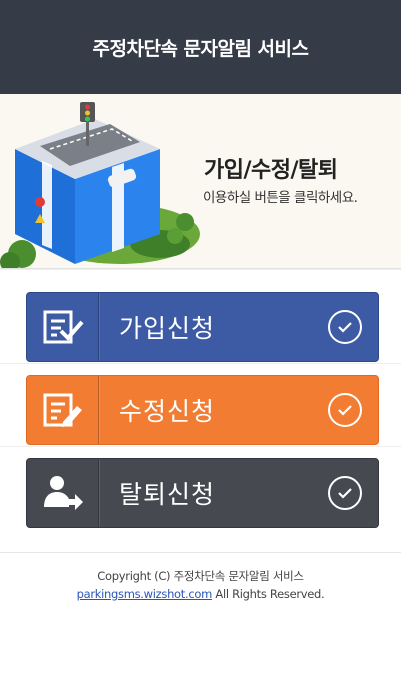  I want to click on page-title: 주정차단속 문자알림 서비스, so click(201, 48).